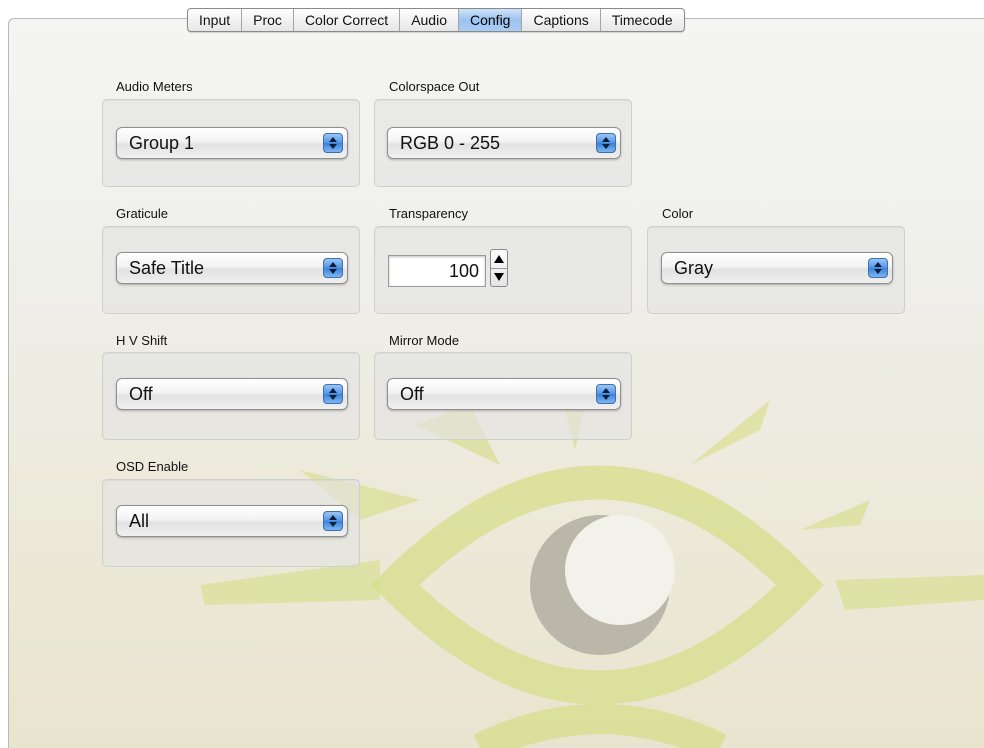 The height and width of the screenshot is (748, 984). What do you see at coordinates (139, 521) in the screenshot?
I see `osd-enable-value: All` at bounding box center [139, 521].